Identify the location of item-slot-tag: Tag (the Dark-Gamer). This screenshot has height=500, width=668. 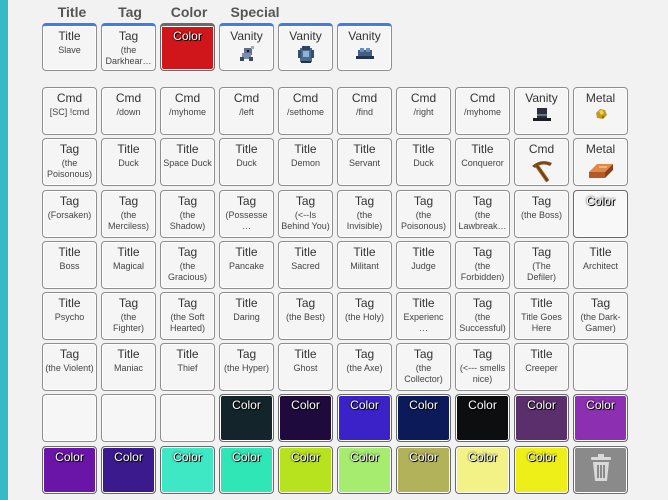
(600, 316).